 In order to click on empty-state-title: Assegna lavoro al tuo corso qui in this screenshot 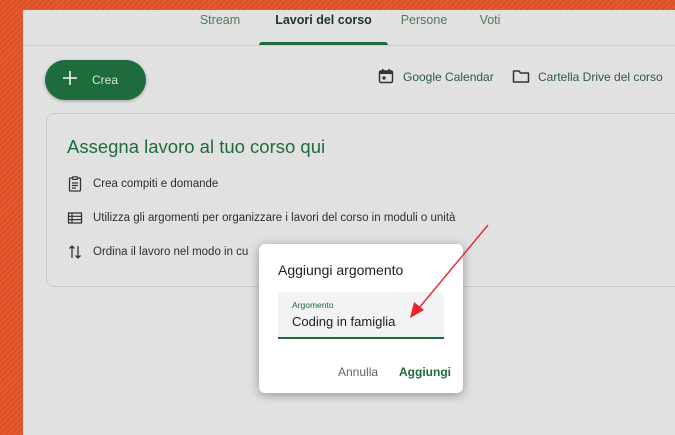, I will do `click(196, 146)`.